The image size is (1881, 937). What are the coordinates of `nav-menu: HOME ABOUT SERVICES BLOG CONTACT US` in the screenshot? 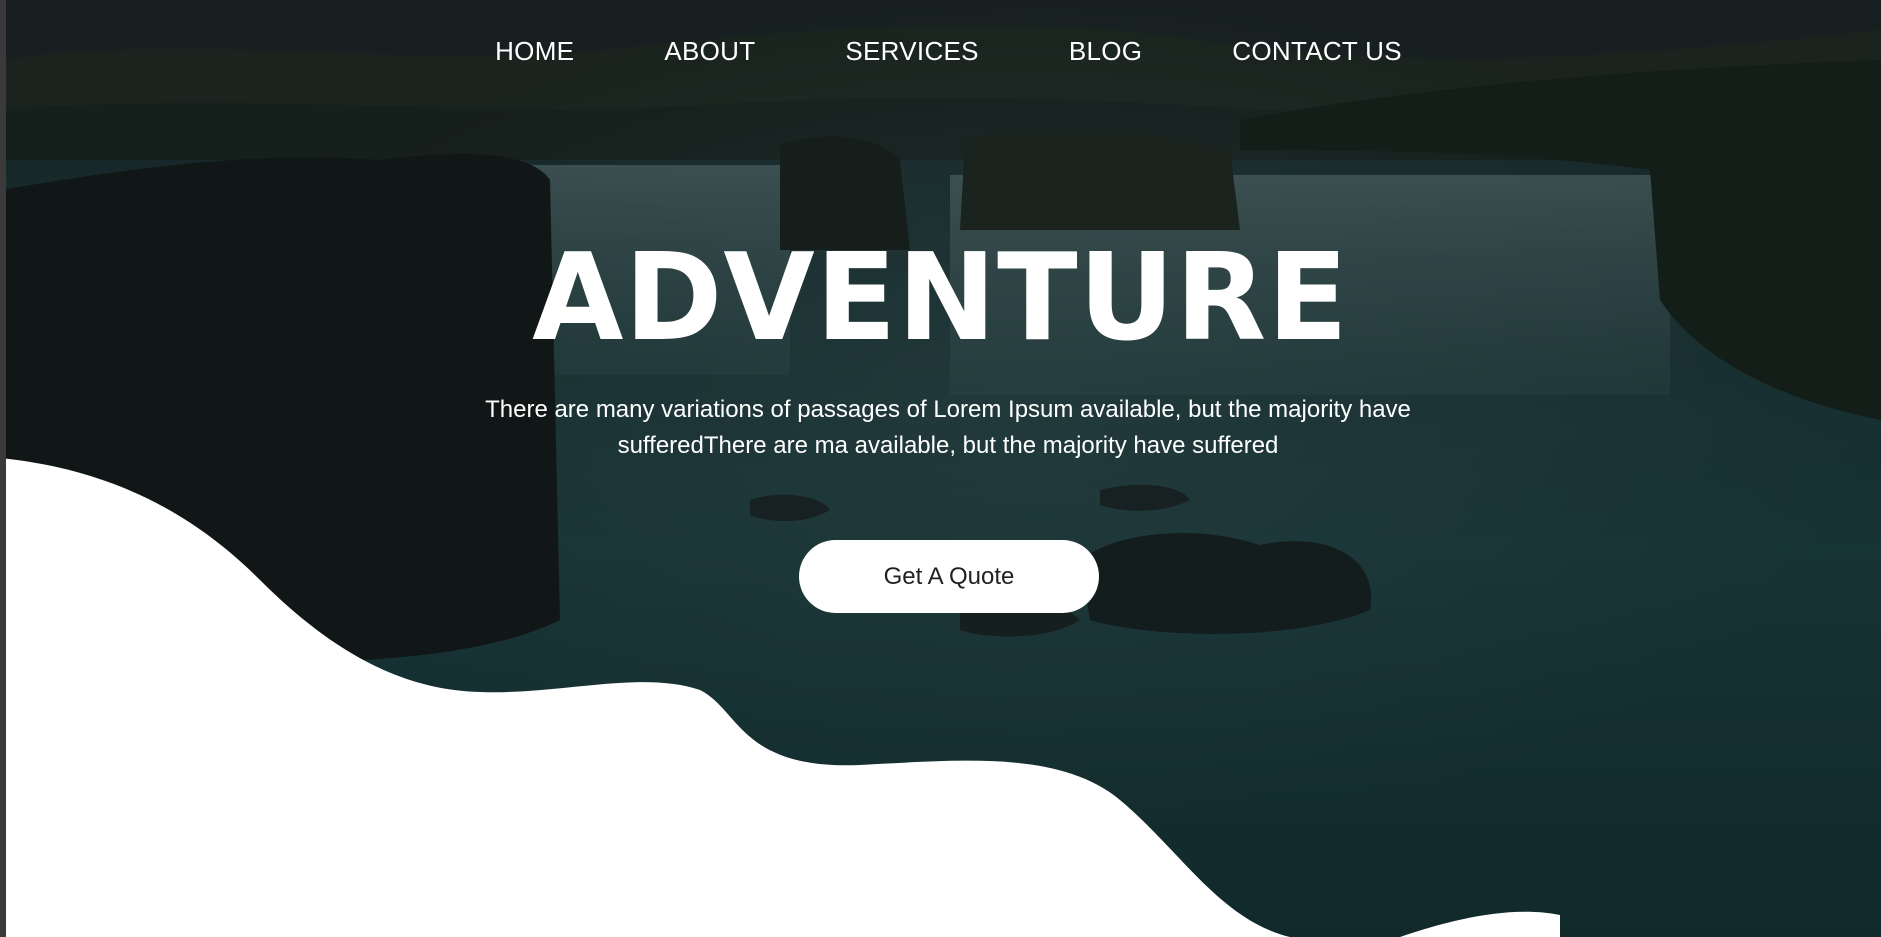 It's located at (940, 51).